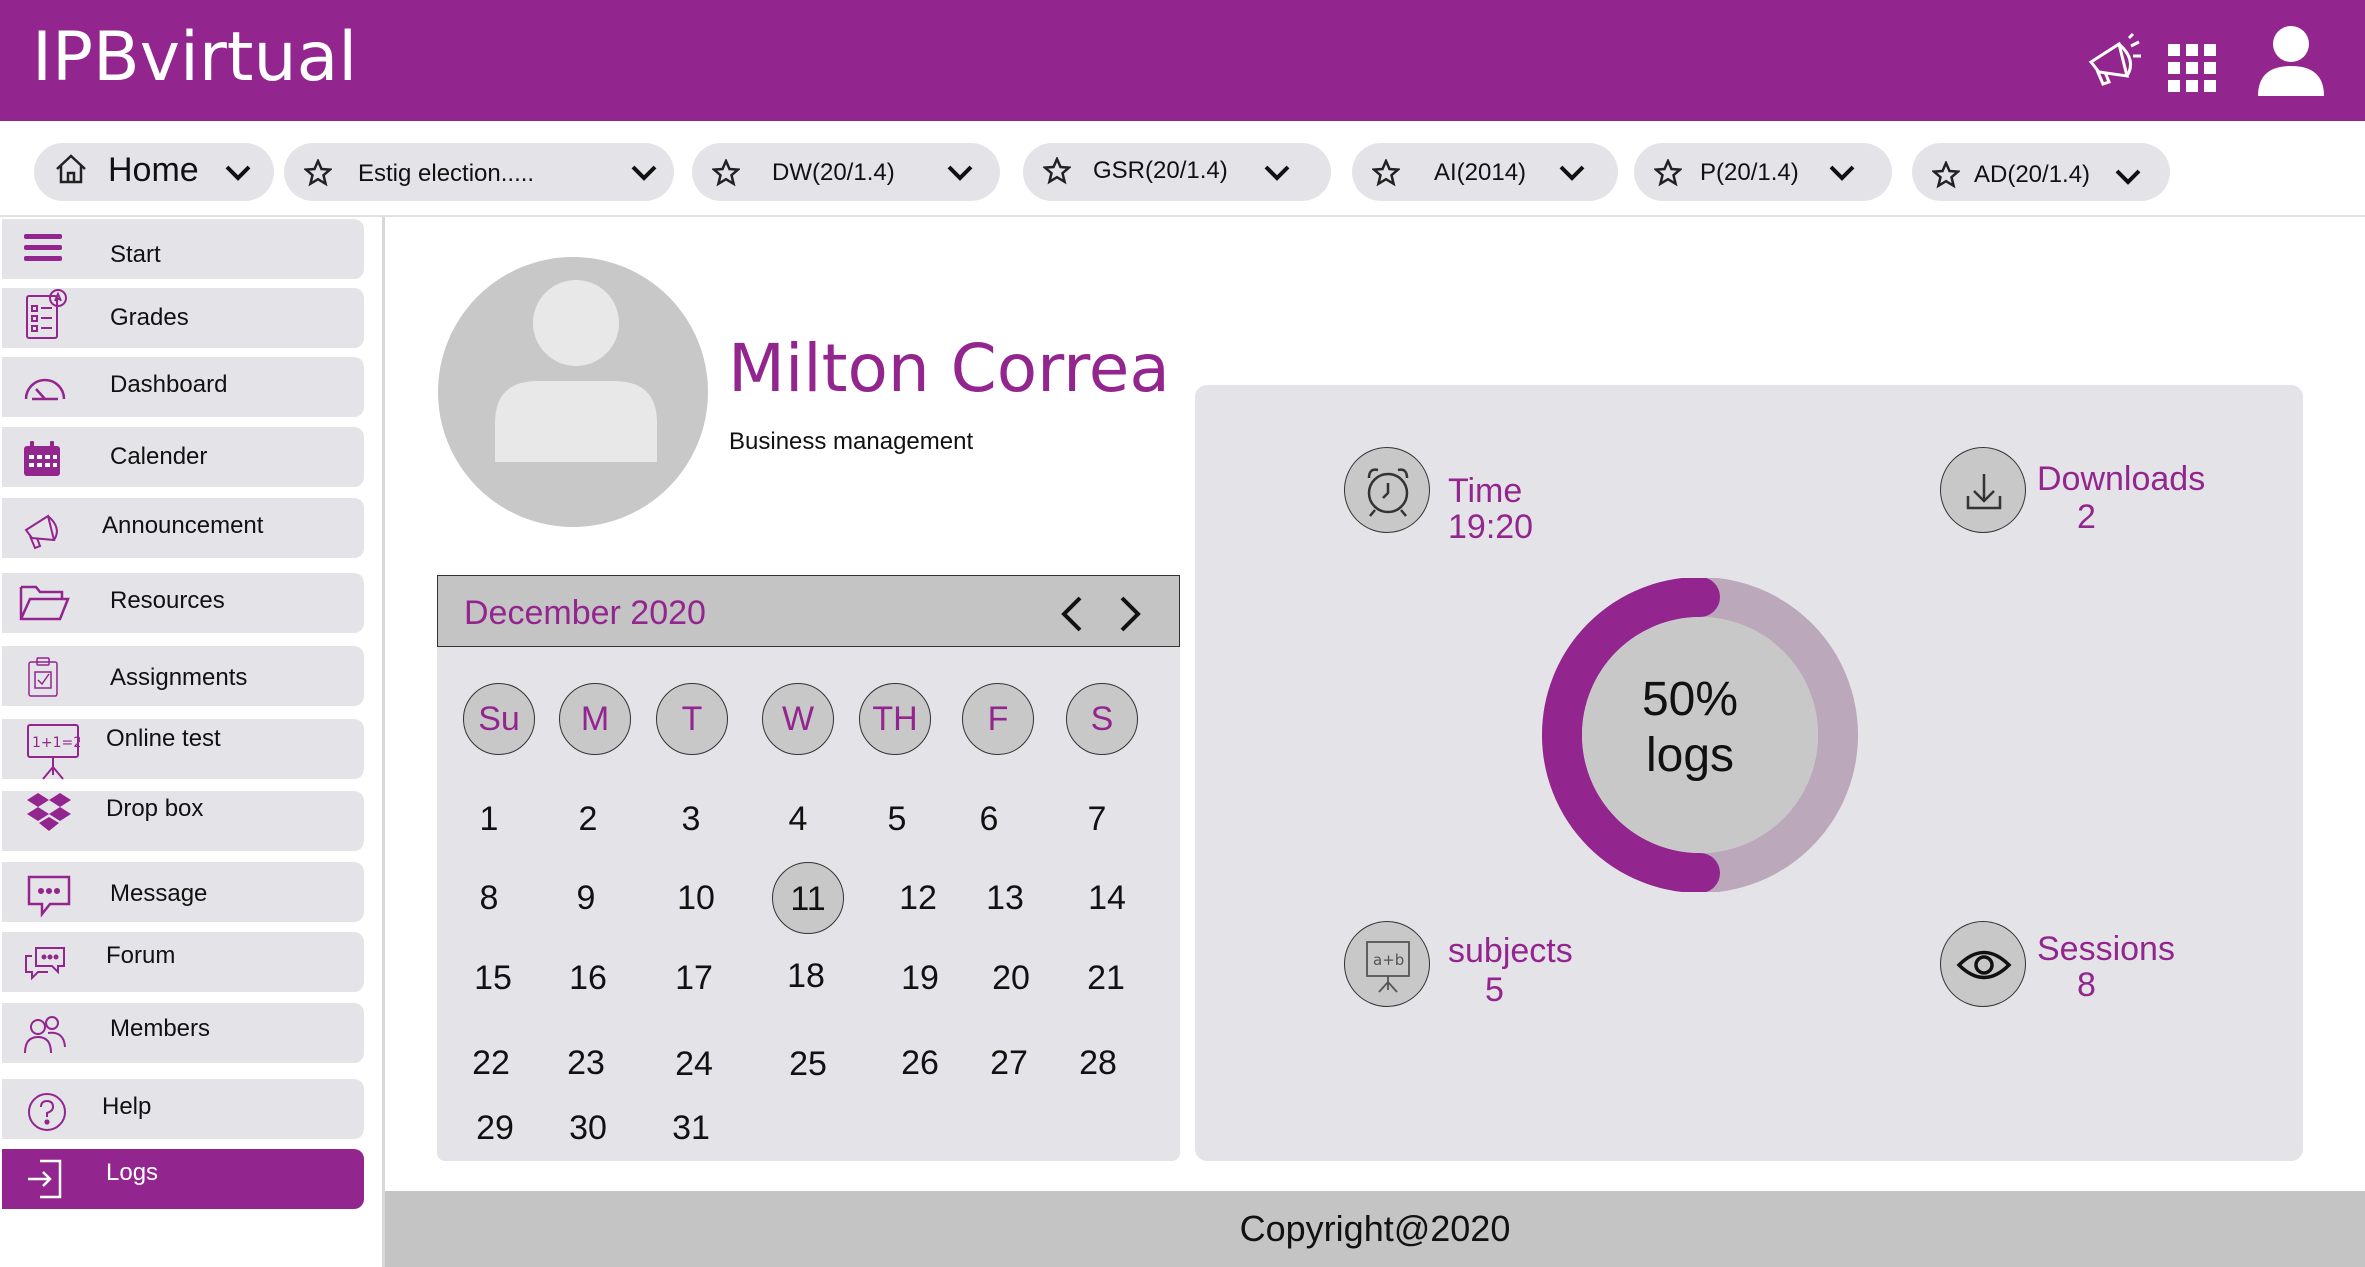 The width and height of the screenshot is (2365, 1267). Describe the element at coordinates (183, 528) in the screenshot. I see `sidebar-item-announcement: Announcement` at that location.